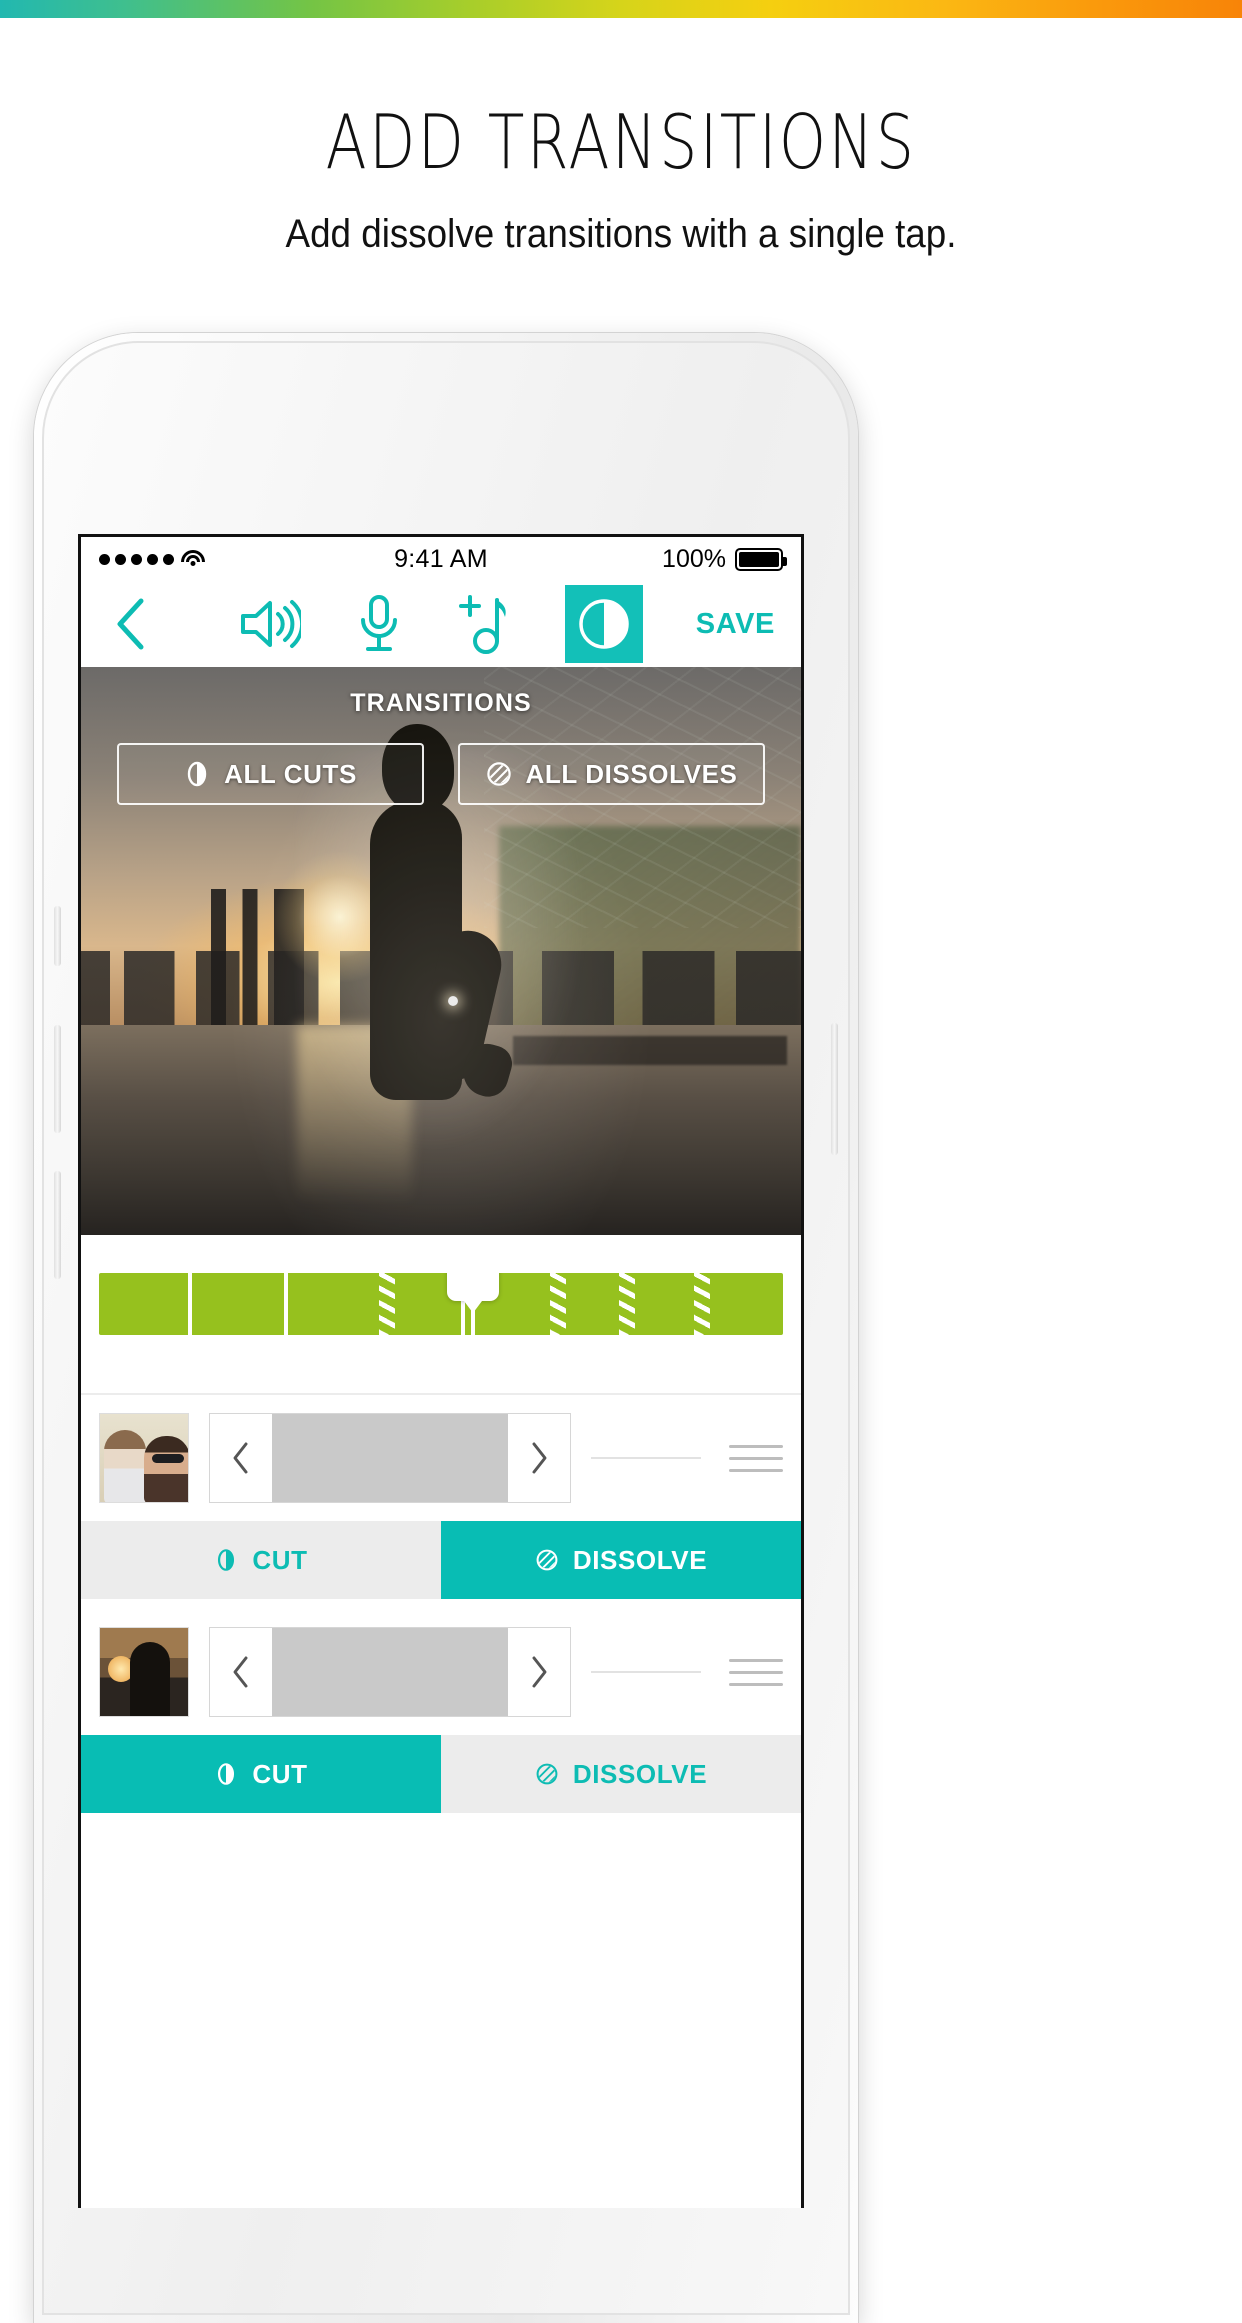 The image size is (1242, 2323). I want to click on transitions-button, so click(604, 624).